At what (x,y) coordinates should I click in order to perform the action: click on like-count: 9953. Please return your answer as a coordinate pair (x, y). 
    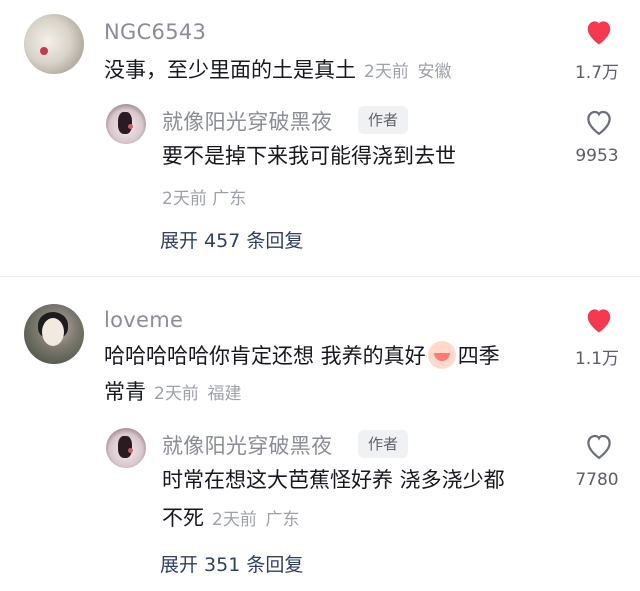
    Looking at the image, I should click on (597, 156).